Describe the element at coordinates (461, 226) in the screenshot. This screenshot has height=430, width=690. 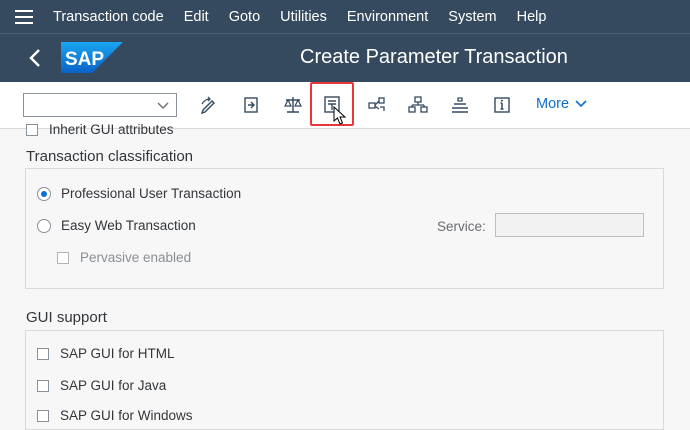
I see `service-label: Service:` at that location.